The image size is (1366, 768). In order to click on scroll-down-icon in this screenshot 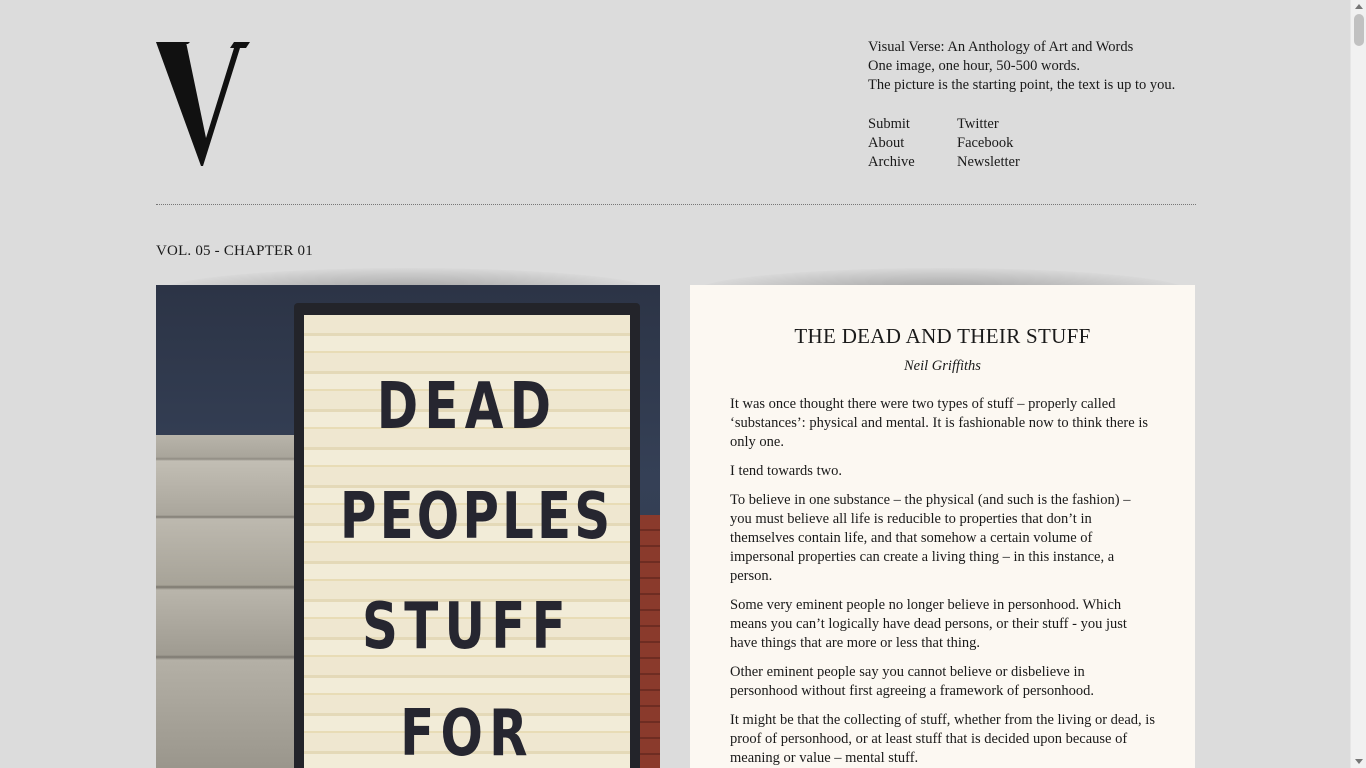, I will do `click(1359, 761)`.